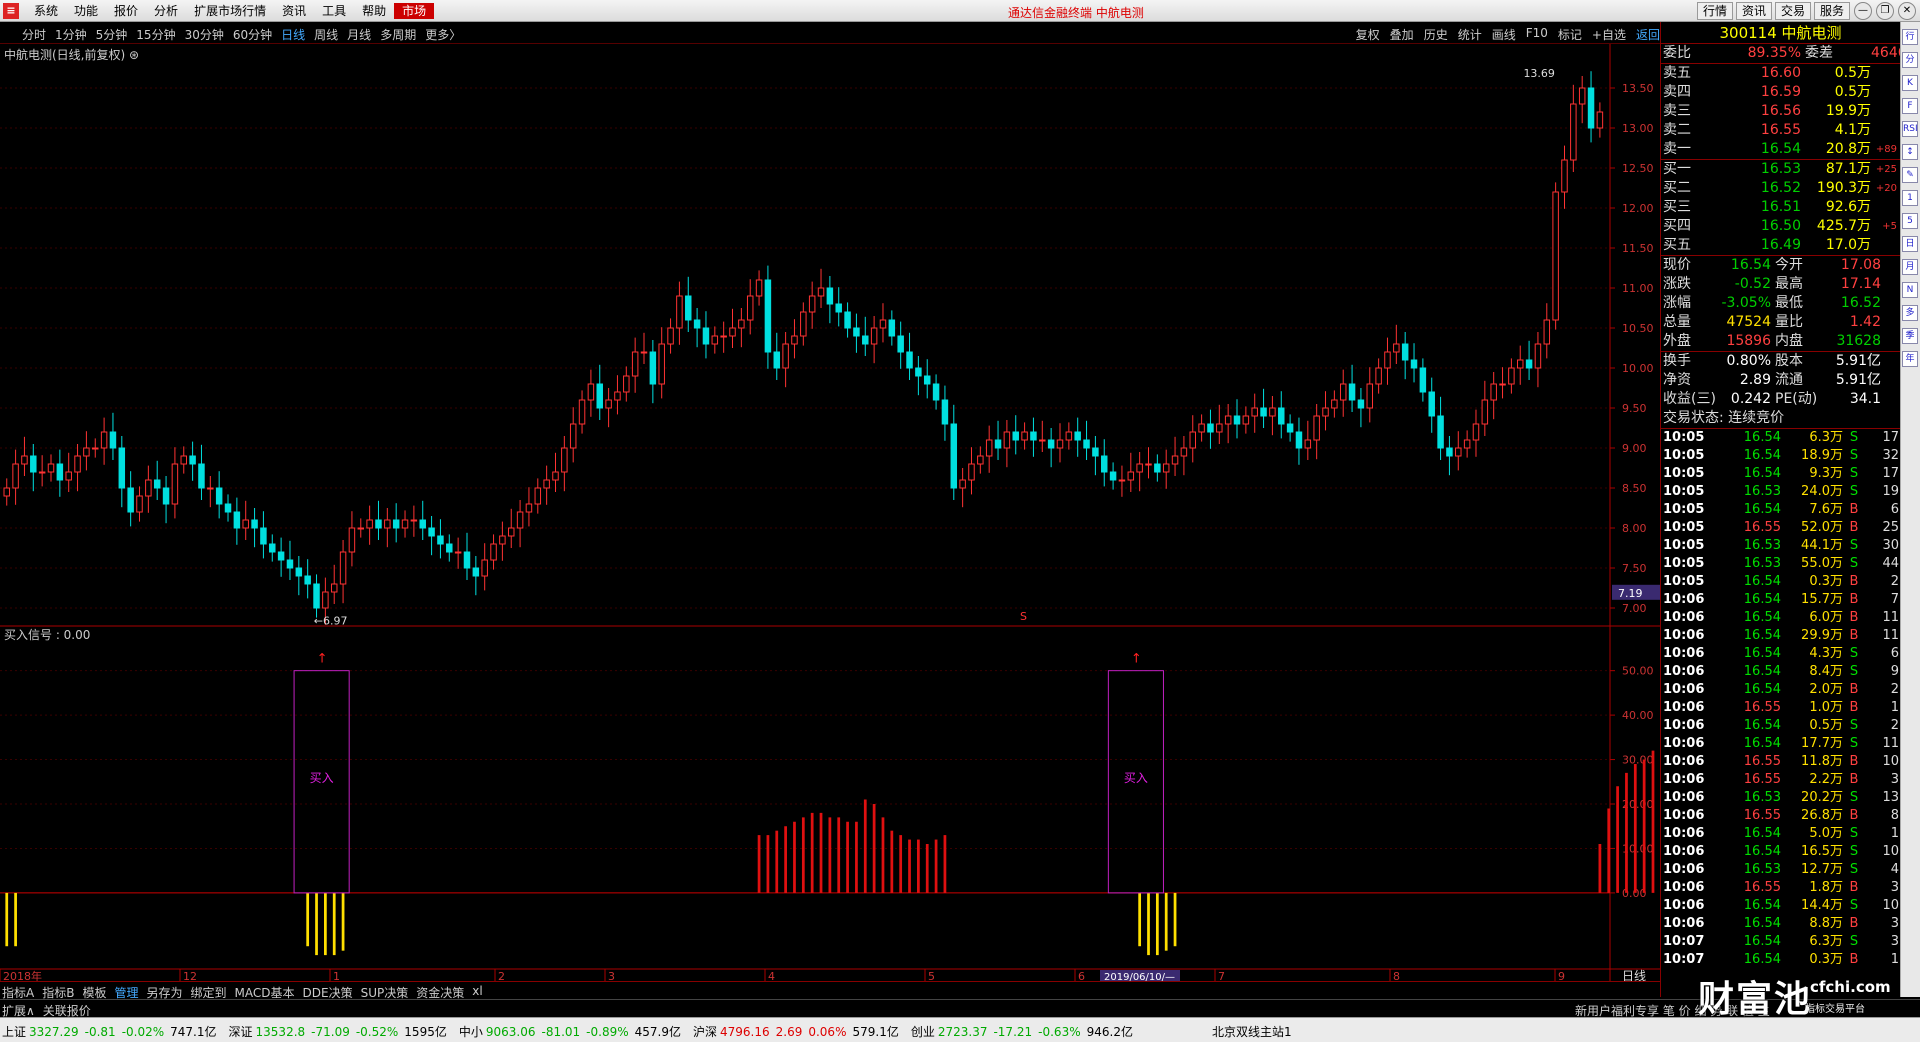 Image resolution: width=1920 pixels, height=1042 pixels. Describe the element at coordinates (1910, 37) in the screenshot. I see `side-tool-icon: 行` at that location.